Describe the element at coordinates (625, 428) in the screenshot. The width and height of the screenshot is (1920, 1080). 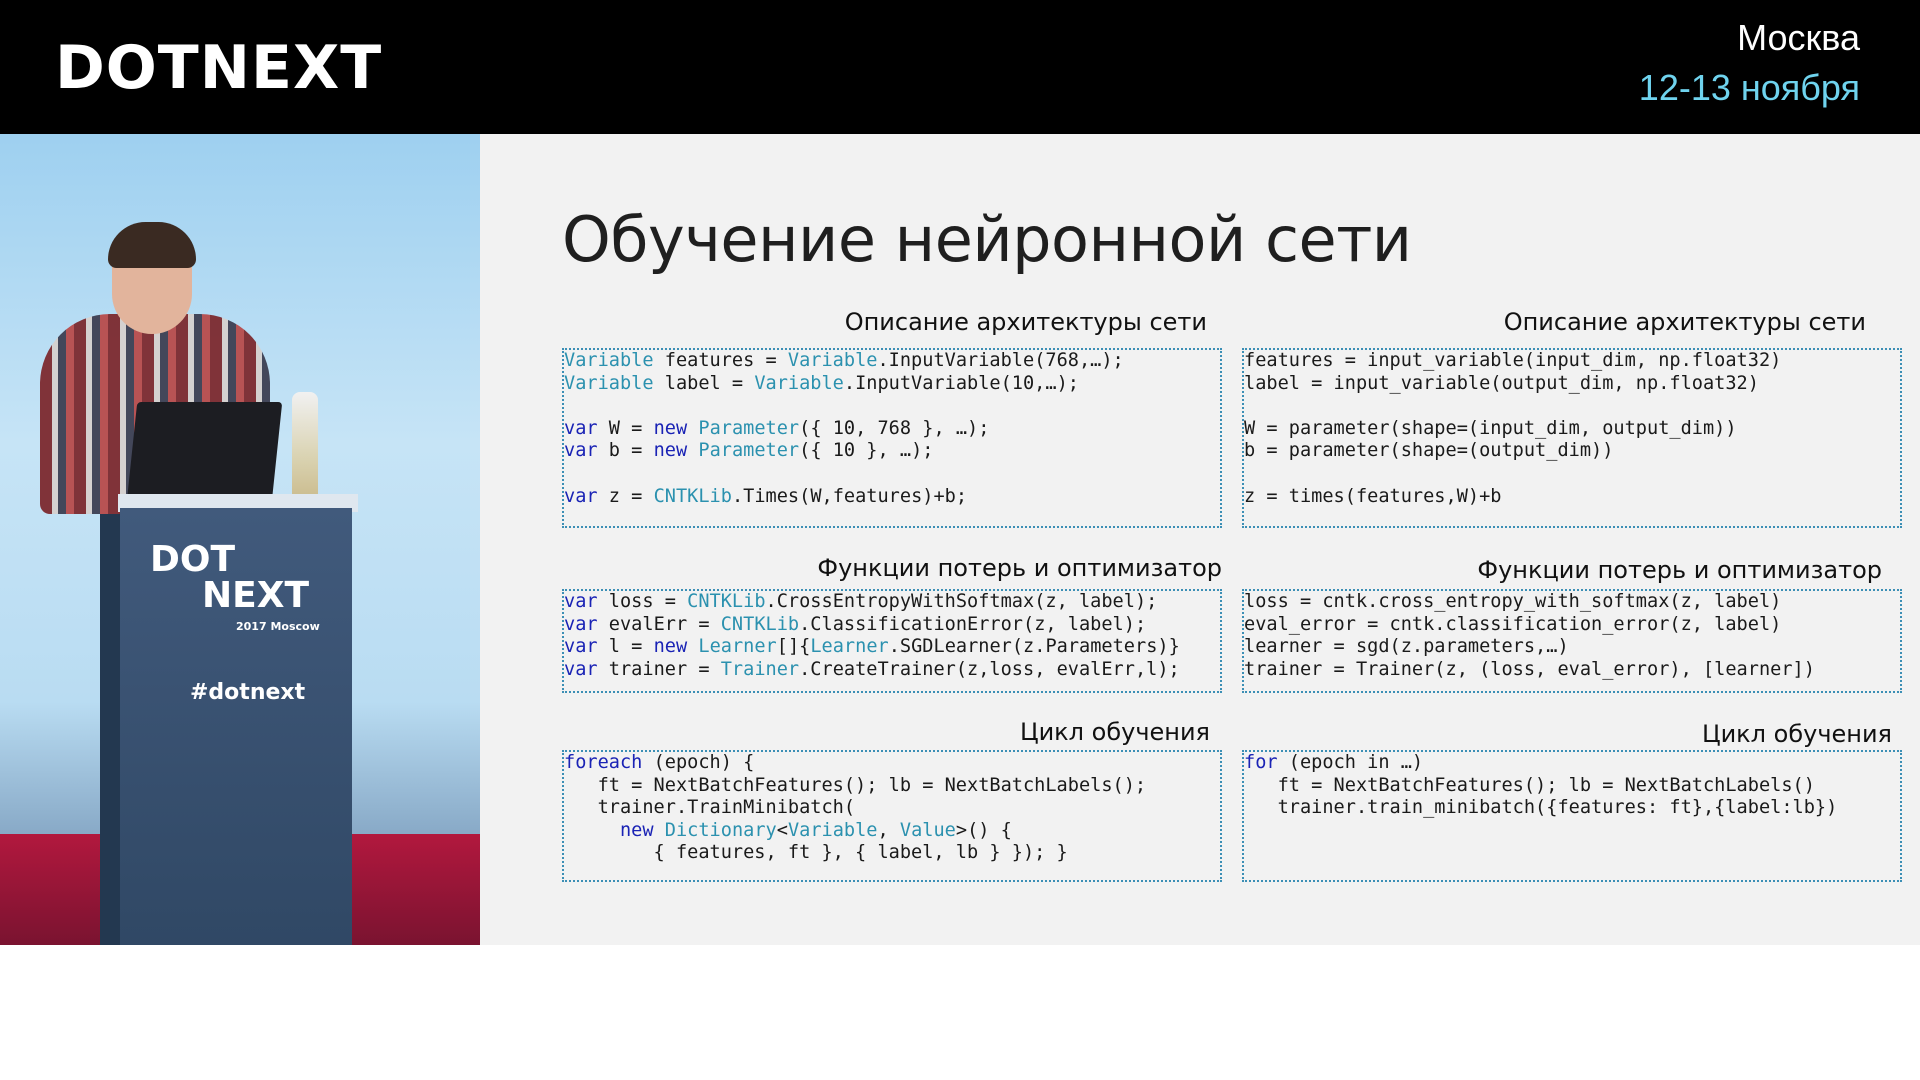
I see `code-text: W =` at that location.